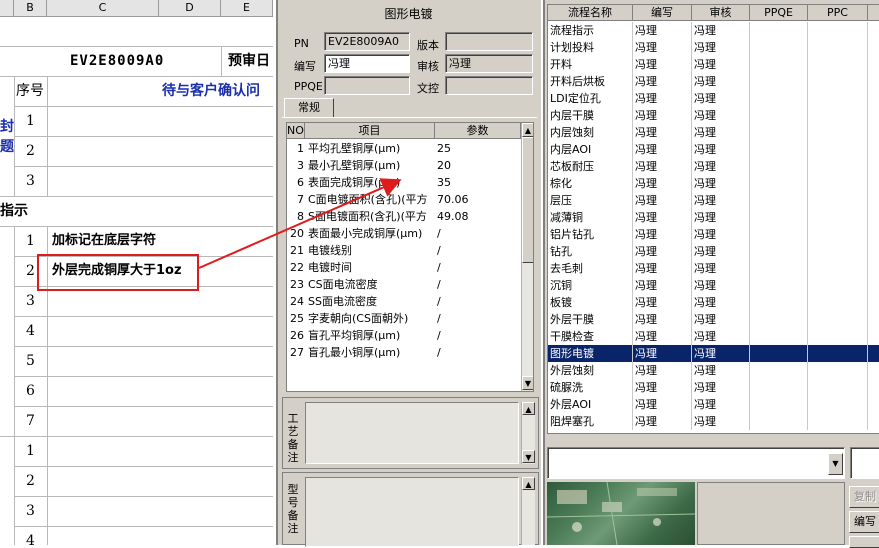  Describe the element at coordinates (873, 13) in the screenshot. I see `flow-header-extra` at that location.